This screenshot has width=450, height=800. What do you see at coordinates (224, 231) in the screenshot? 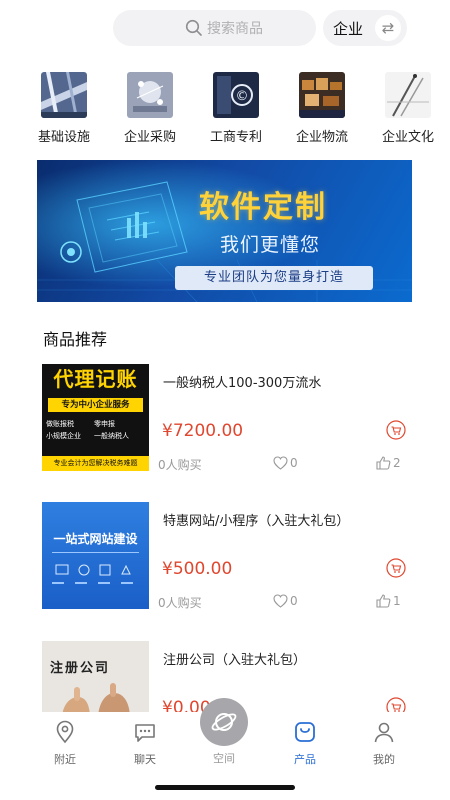
I see `promo-banner: 软件定制 我们更懂您 专业团队为您量身打造` at bounding box center [224, 231].